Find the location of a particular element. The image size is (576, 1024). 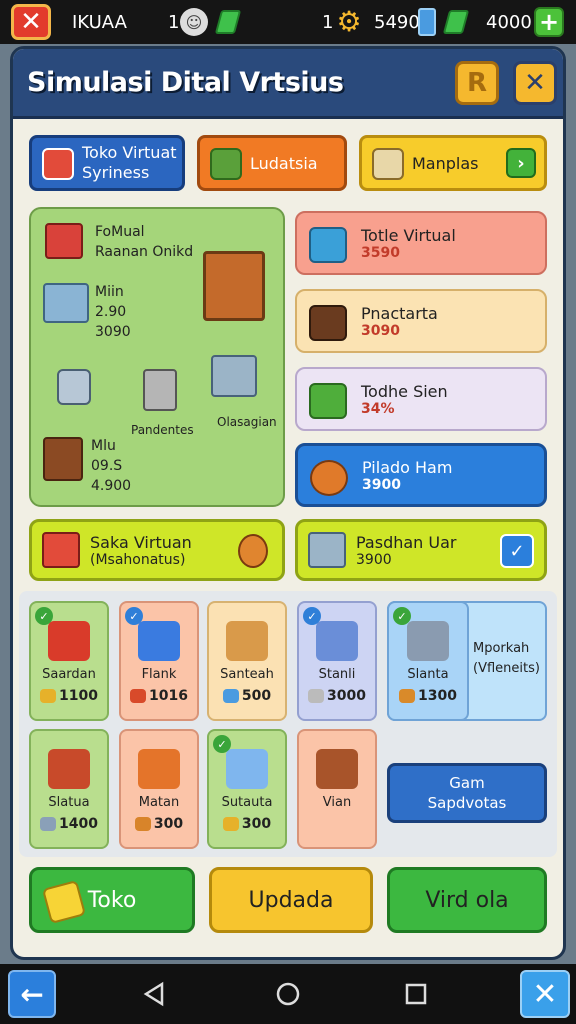

price-value: 500 is located at coordinates (256, 696).